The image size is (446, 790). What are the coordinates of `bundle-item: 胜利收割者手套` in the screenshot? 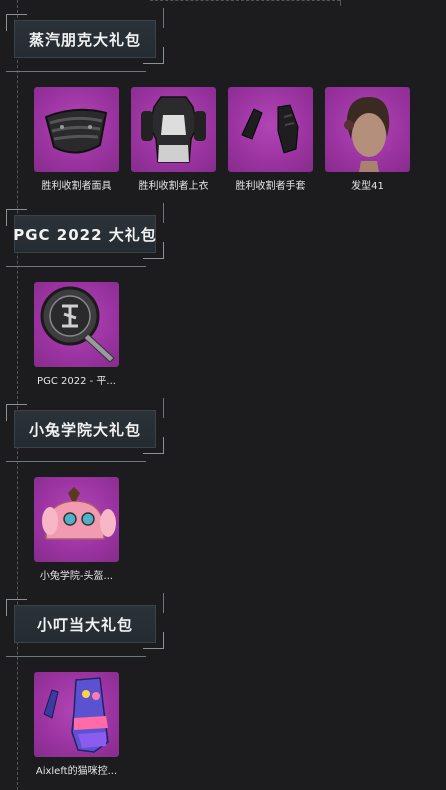 It's located at (270, 139).